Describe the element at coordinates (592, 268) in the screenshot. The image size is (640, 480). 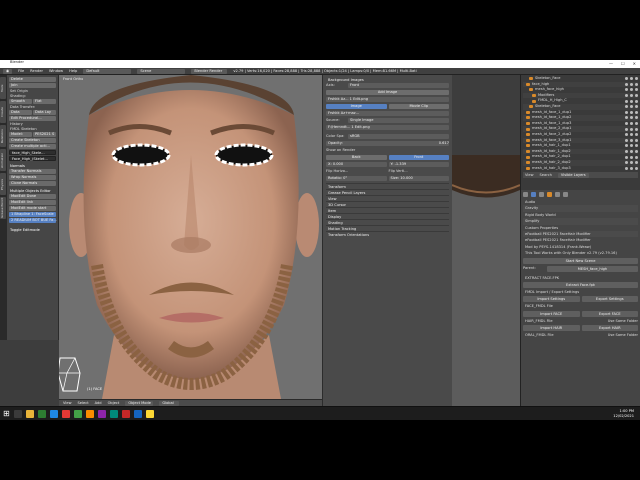
I see `parent-select: MESH_face_high` at that location.